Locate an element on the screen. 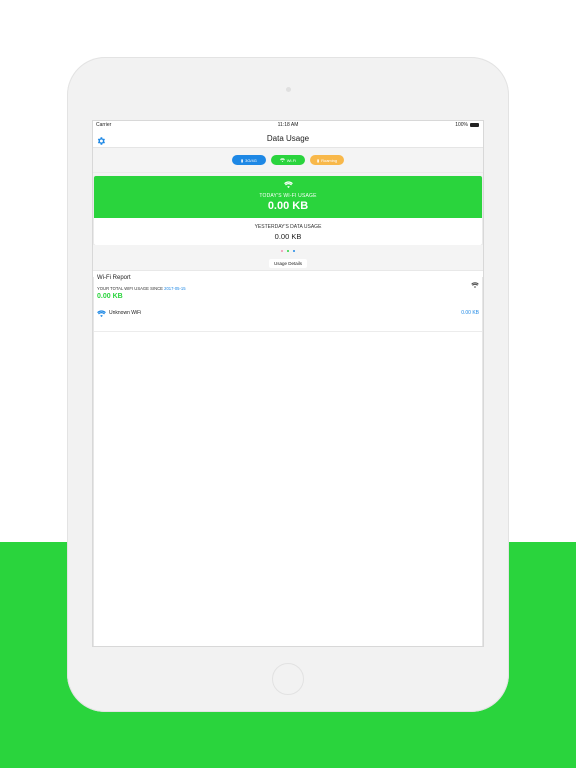 This screenshot has height=768, width=576. today-usage-label: TODAY'S WI-FI USAGE is located at coordinates (288, 196).